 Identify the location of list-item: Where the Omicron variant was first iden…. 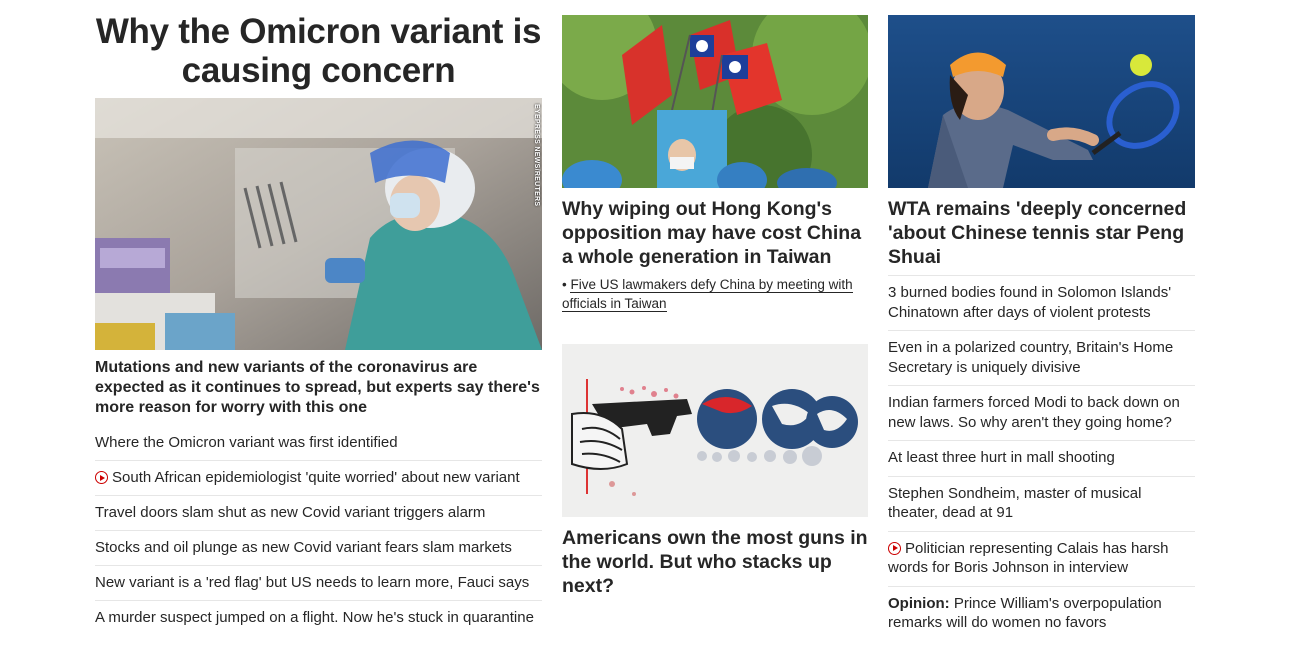
(318, 444).